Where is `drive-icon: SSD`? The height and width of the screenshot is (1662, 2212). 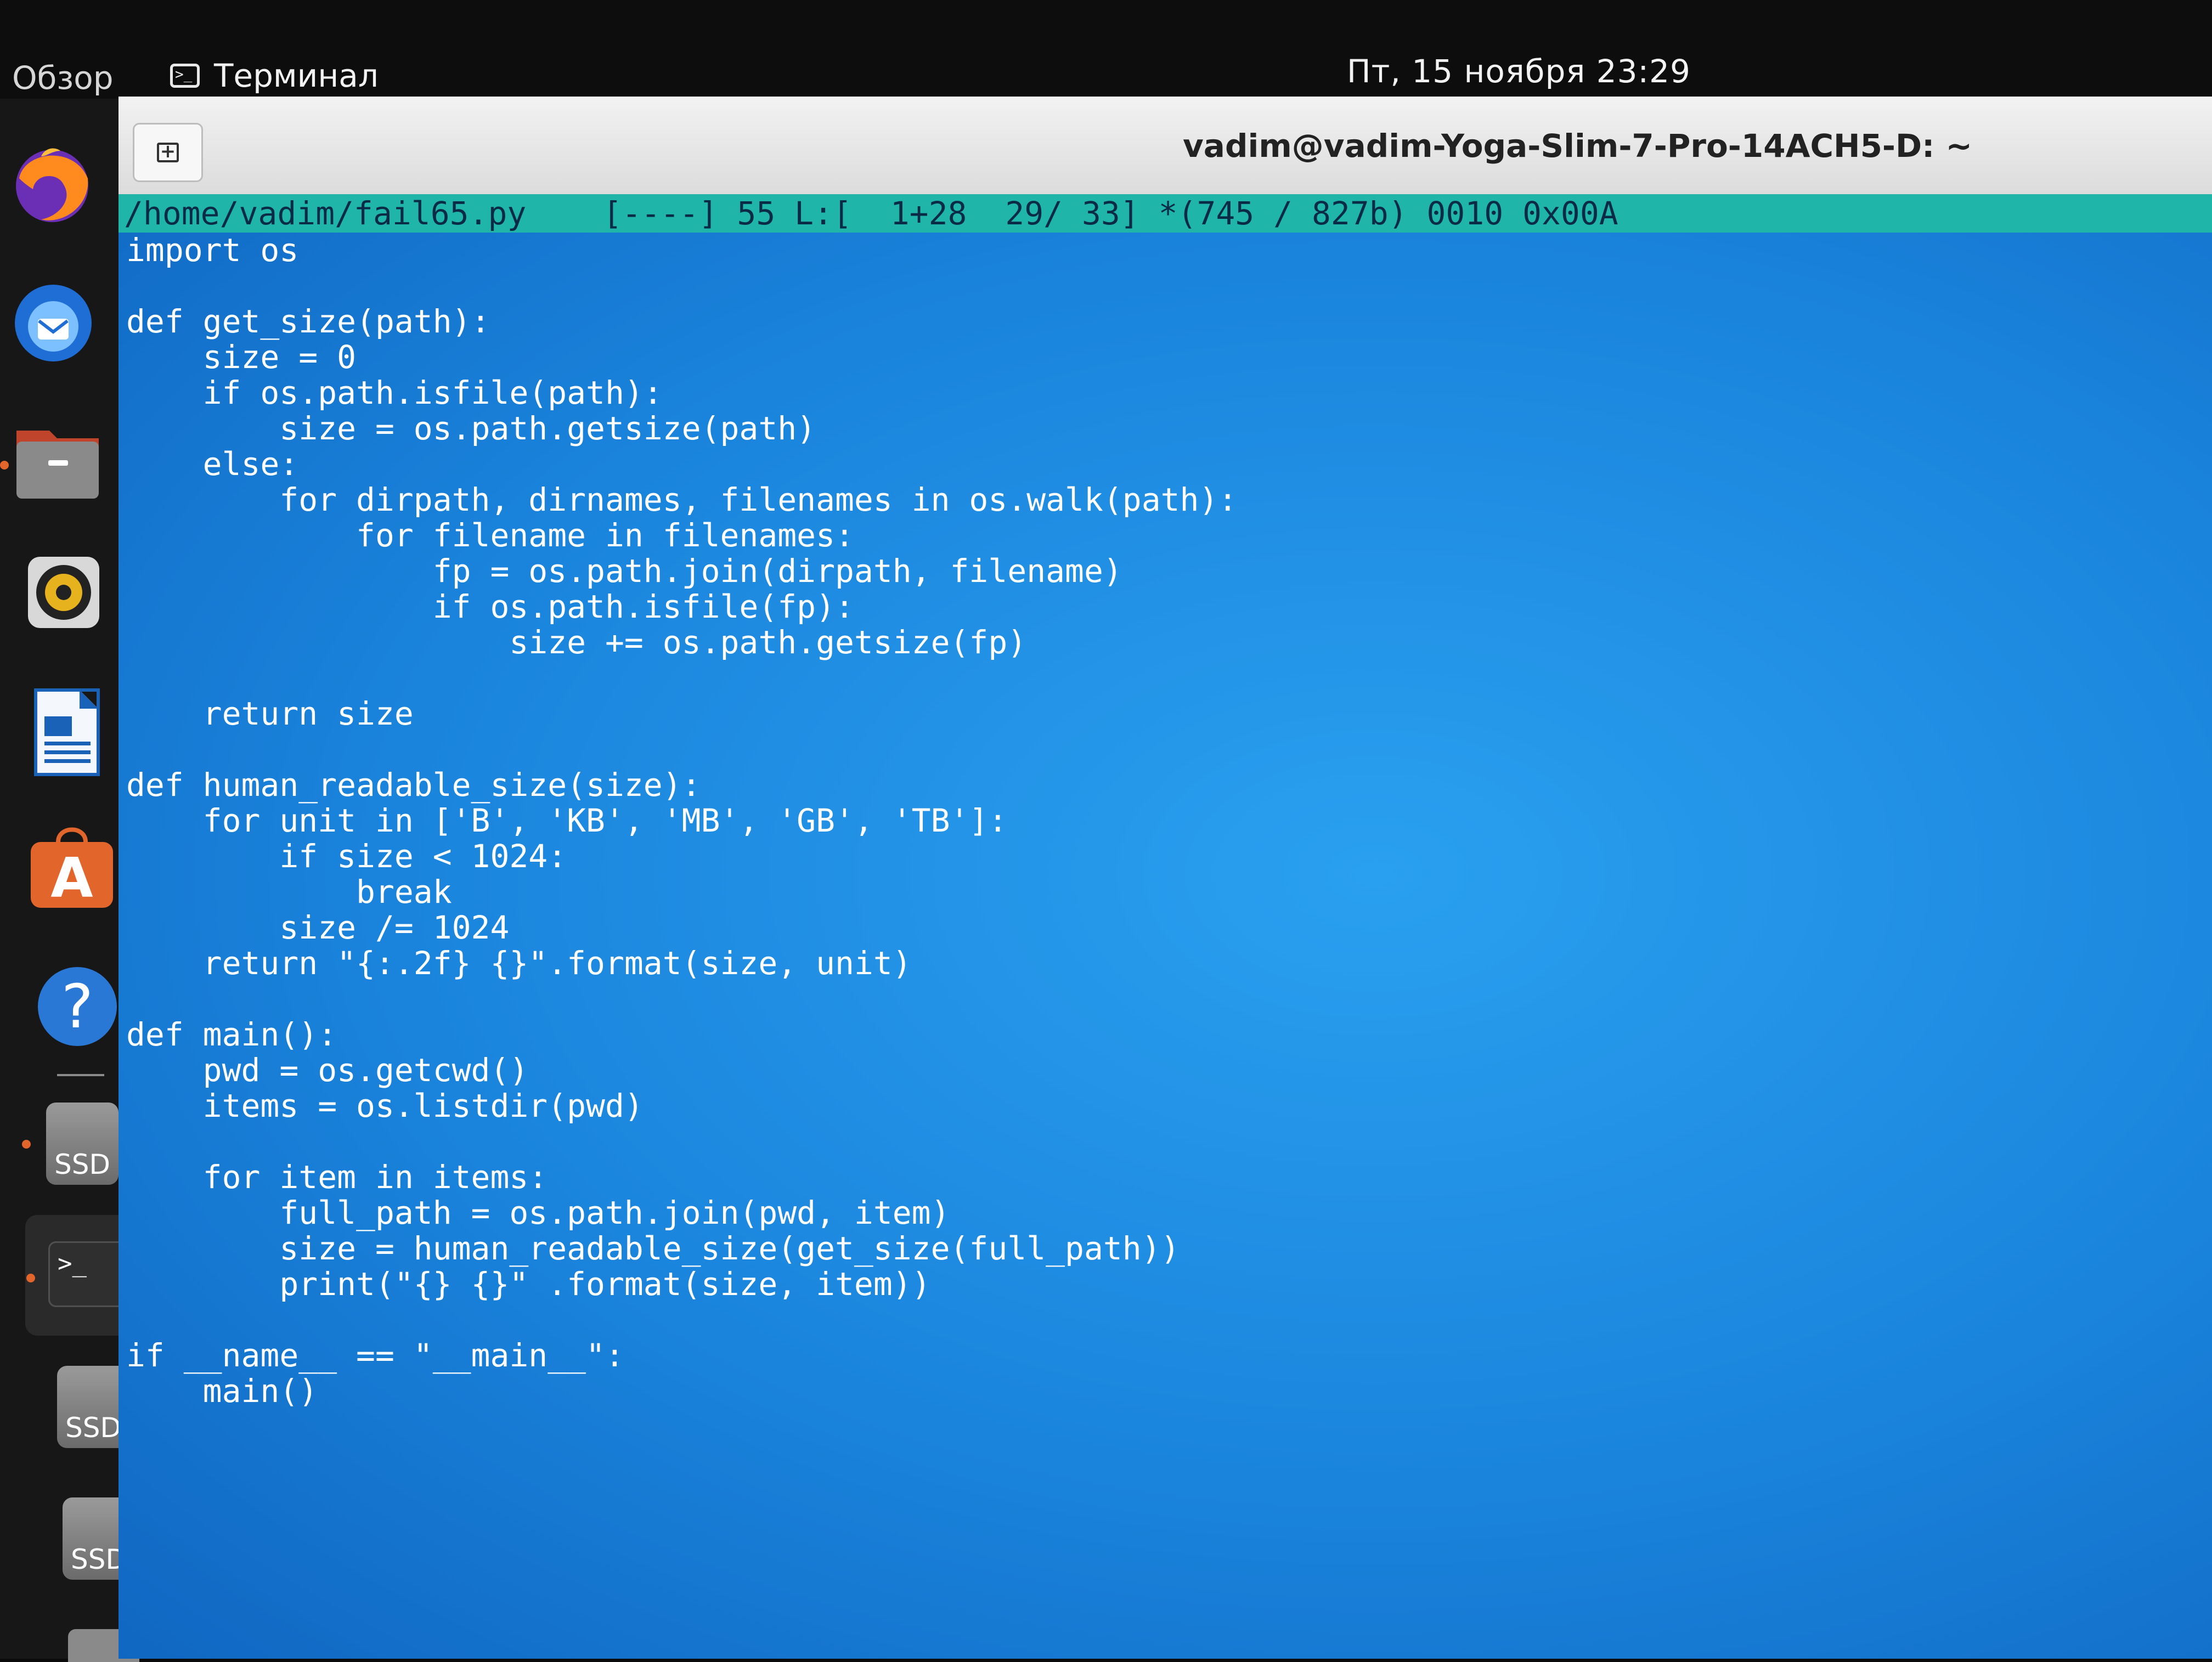
drive-icon: SSD is located at coordinates (82, 1144).